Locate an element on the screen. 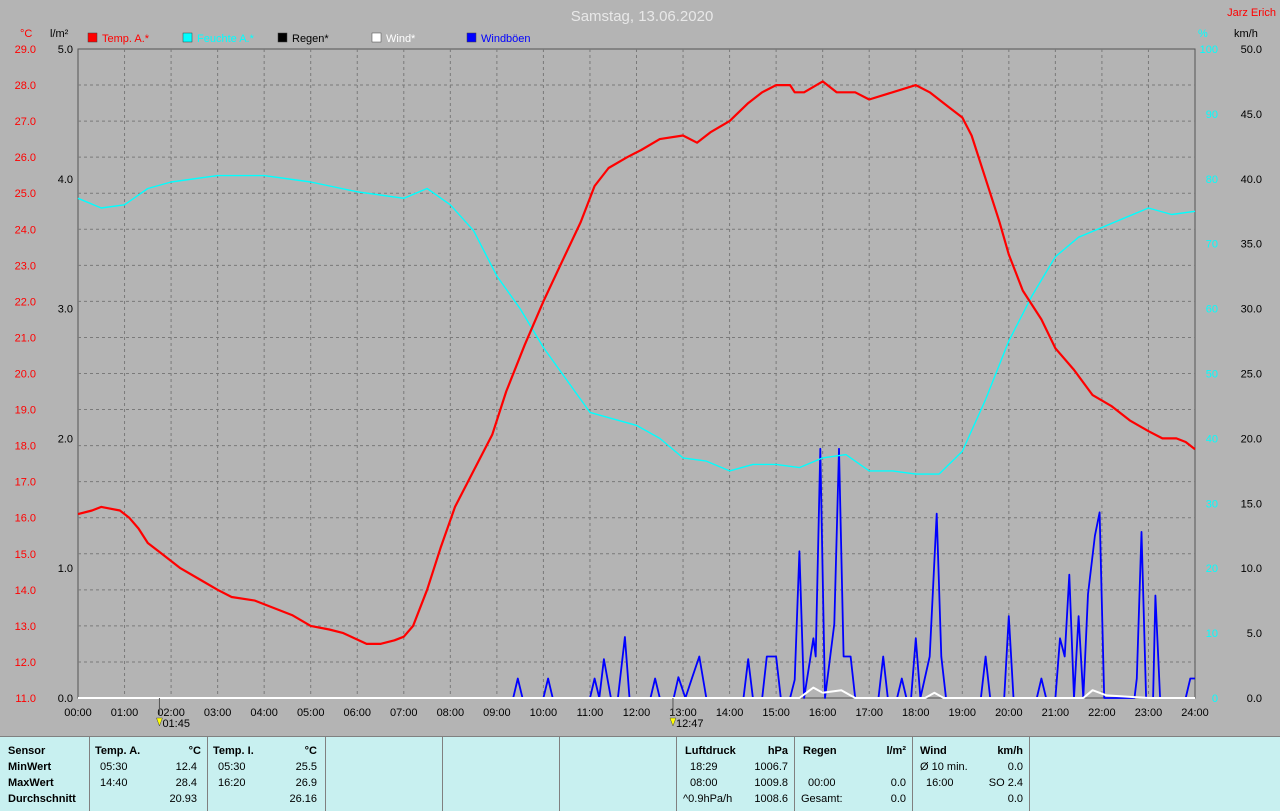 Image resolution: width=1280 pixels, height=811 pixels. temp-a-min-time: 05:30 is located at coordinates (114, 767).